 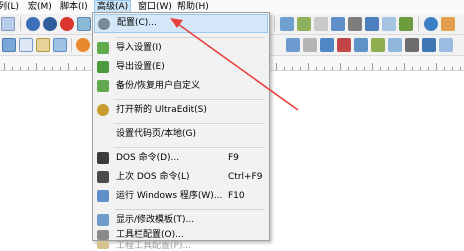 I want to click on macro-list-icon, so click(x=84, y=24).